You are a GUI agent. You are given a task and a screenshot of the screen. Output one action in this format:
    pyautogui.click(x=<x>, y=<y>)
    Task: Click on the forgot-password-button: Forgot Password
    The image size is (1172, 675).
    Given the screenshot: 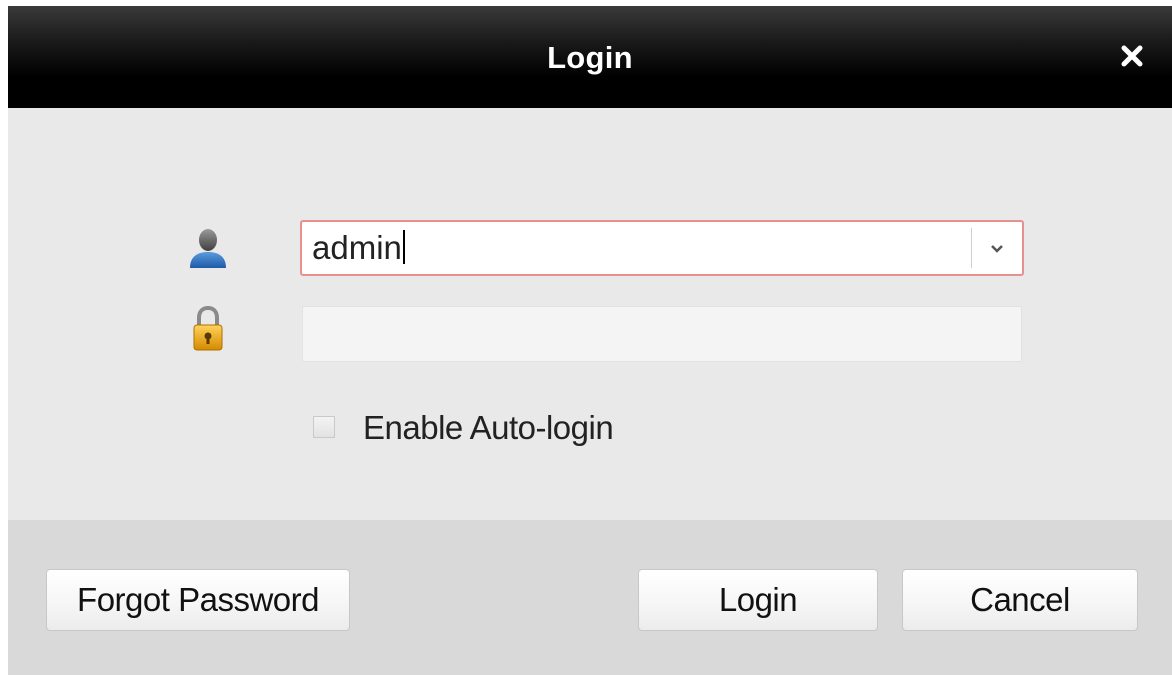 What is the action you would take?
    pyautogui.click(x=198, y=600)
    